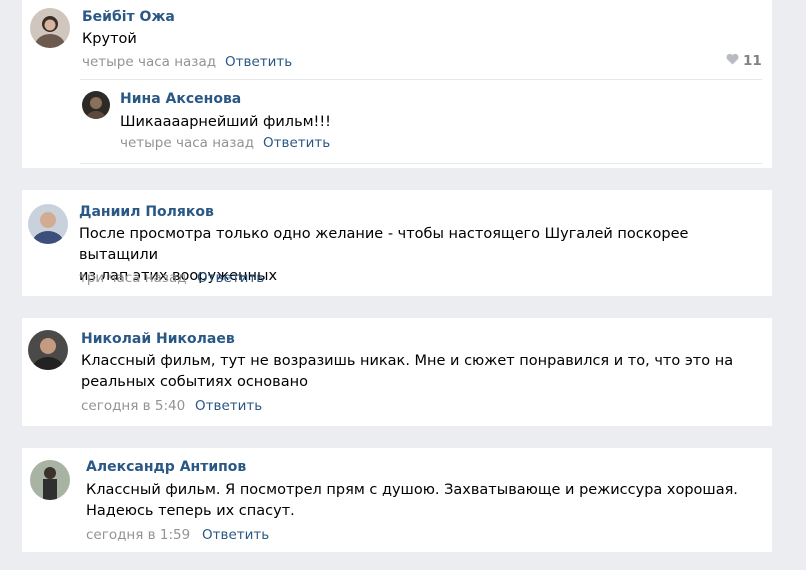  Describe the element at coordinates (752, 61) in the screenshot. I see `like-count: 11` at that location.